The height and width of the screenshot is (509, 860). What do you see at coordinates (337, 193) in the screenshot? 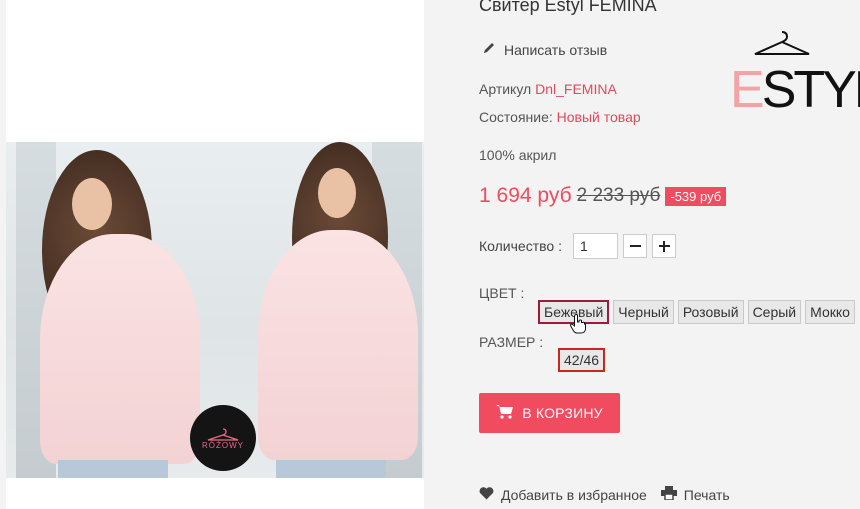
I see `model-face-right` at bounding box center [337, 193].